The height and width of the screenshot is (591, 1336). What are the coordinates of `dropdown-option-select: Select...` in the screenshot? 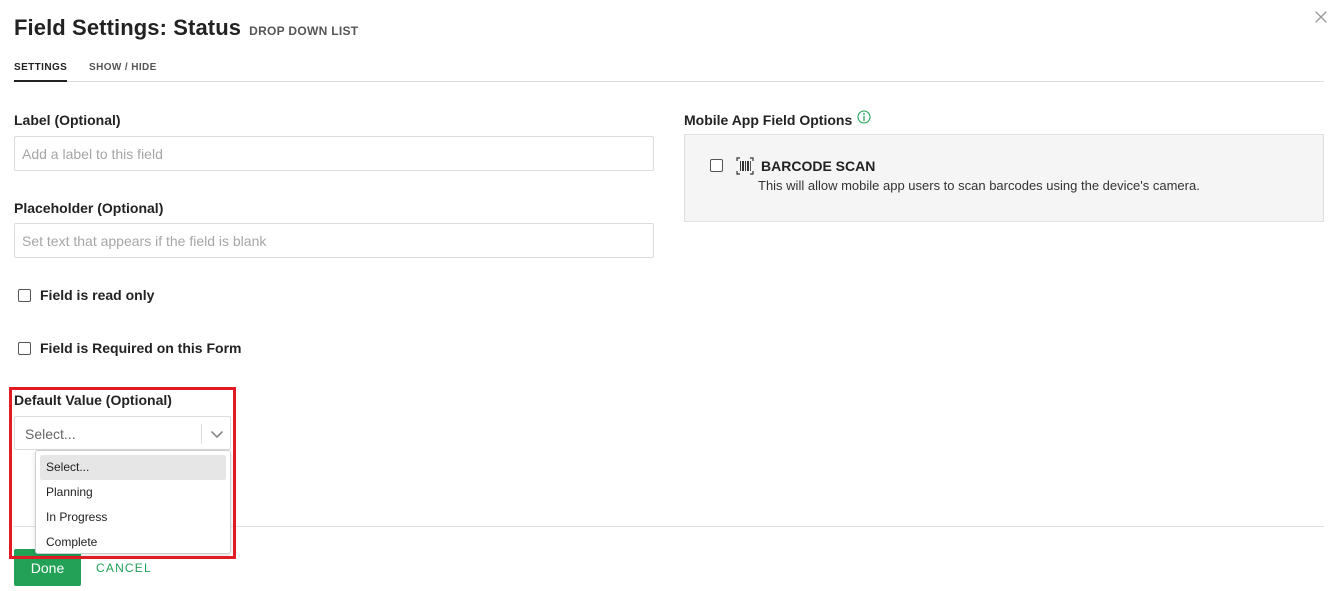 It's located at (133, 467).